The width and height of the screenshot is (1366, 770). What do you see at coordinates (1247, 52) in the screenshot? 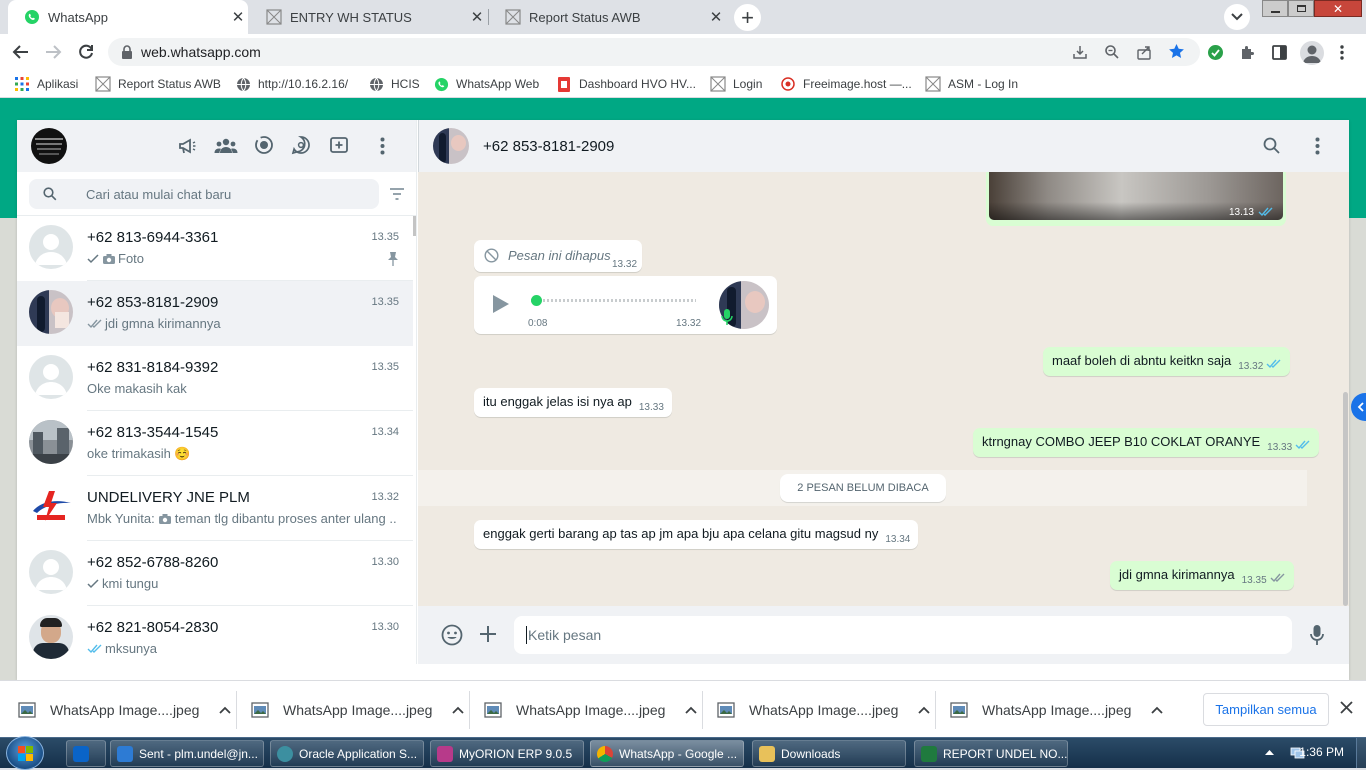
I see `extensions-puzzle-icon` at bounding box center [1247, 52].